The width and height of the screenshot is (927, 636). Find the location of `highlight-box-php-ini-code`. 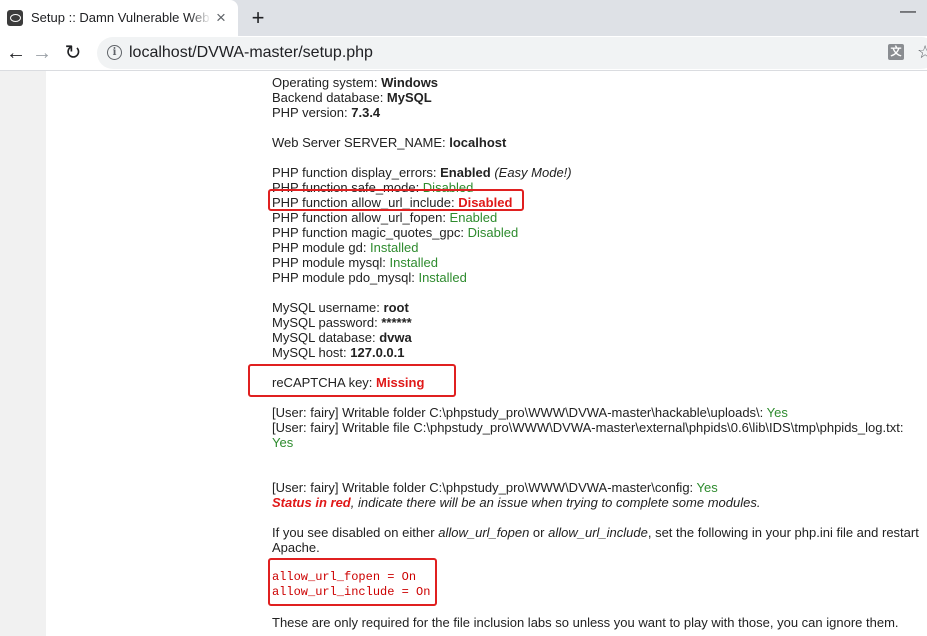

highlight-box-php-ini-code is located at coordinates (352, 582).